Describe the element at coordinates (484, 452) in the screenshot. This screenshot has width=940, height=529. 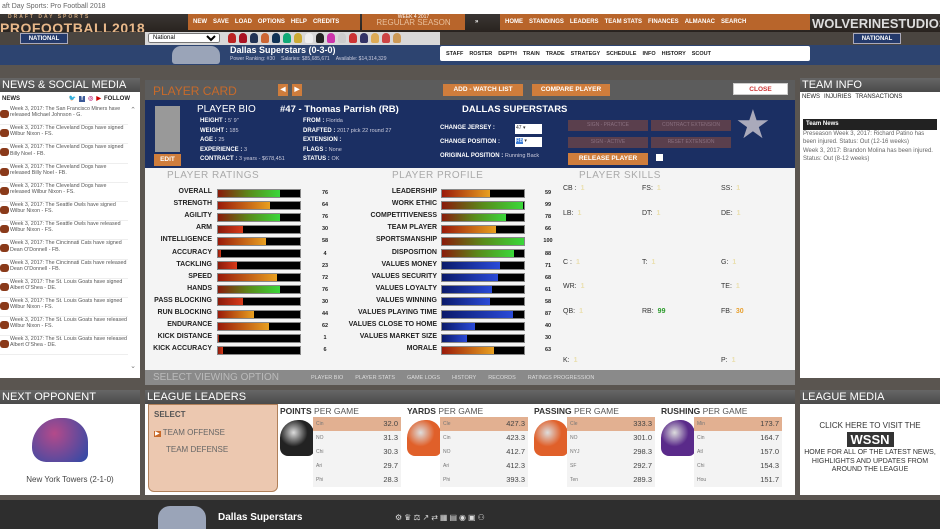
I see `leader-row: NO 412.7` at that location.